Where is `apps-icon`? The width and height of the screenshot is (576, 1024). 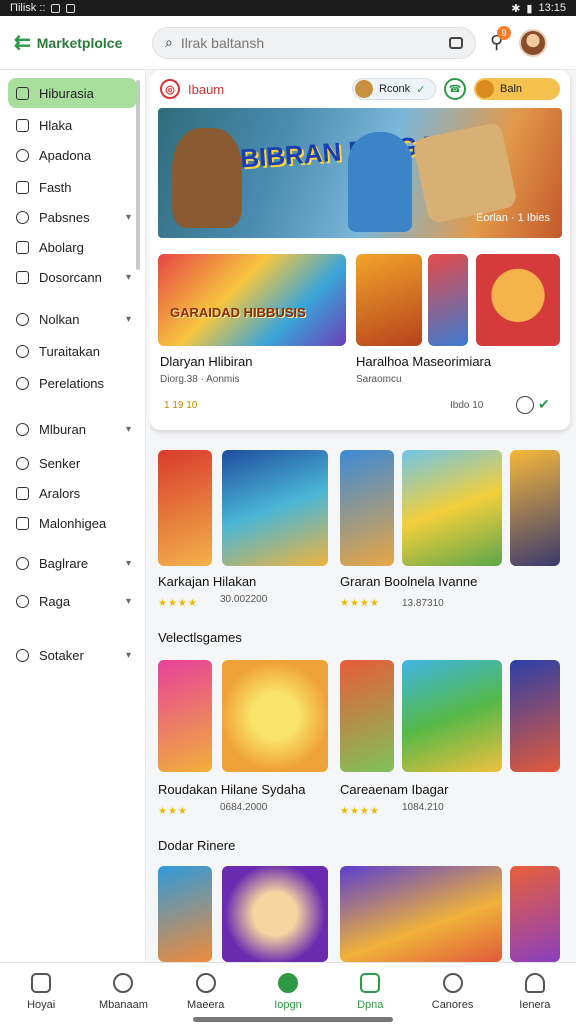
apps-icon is located at coordinates (370, 983).